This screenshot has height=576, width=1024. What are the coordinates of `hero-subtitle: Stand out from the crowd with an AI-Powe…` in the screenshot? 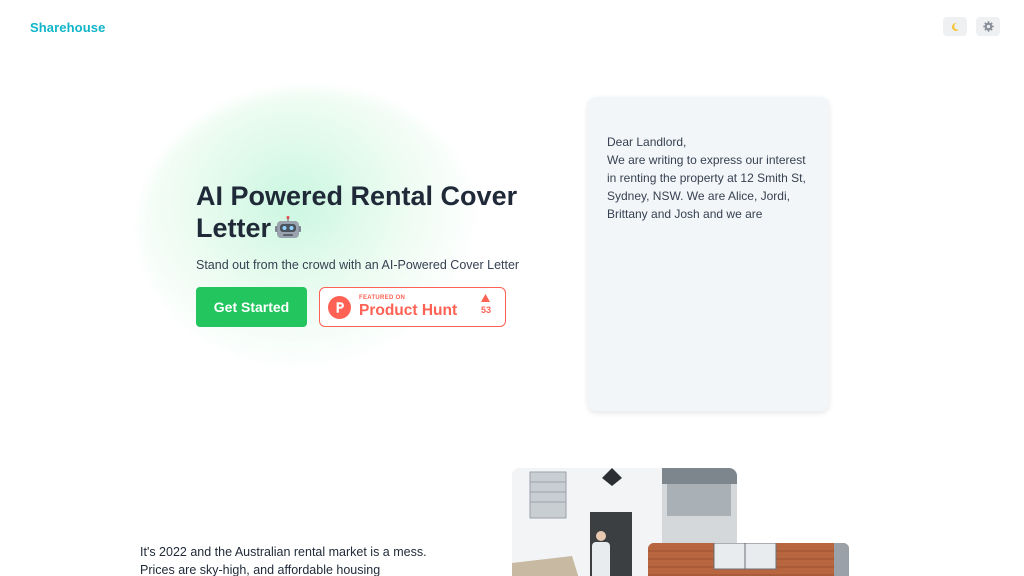 It's located at (358, 265).